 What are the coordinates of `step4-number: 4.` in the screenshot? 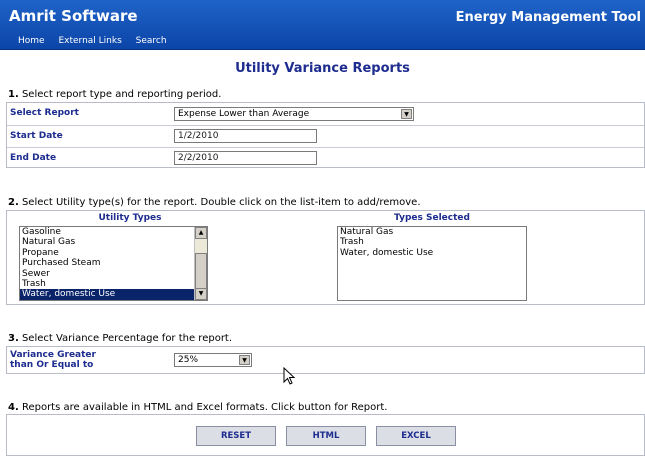 It's located at (13, 407).